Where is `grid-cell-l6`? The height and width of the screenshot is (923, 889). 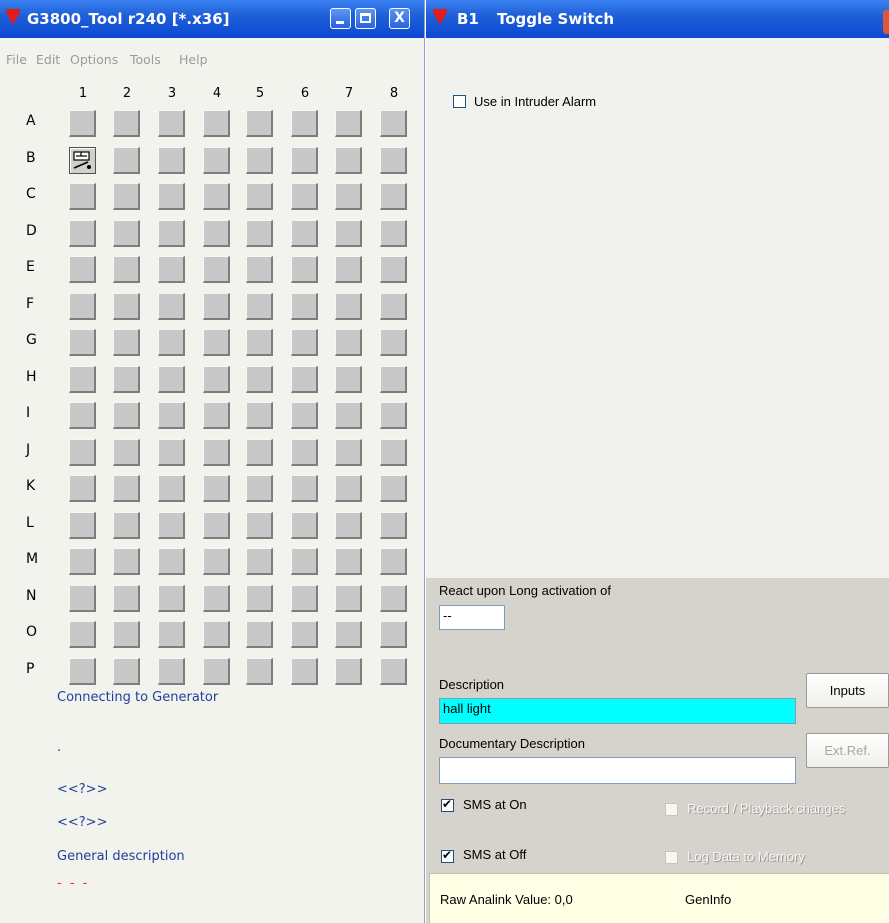 grid-cell-l6 is located at coordinates (304, 525).